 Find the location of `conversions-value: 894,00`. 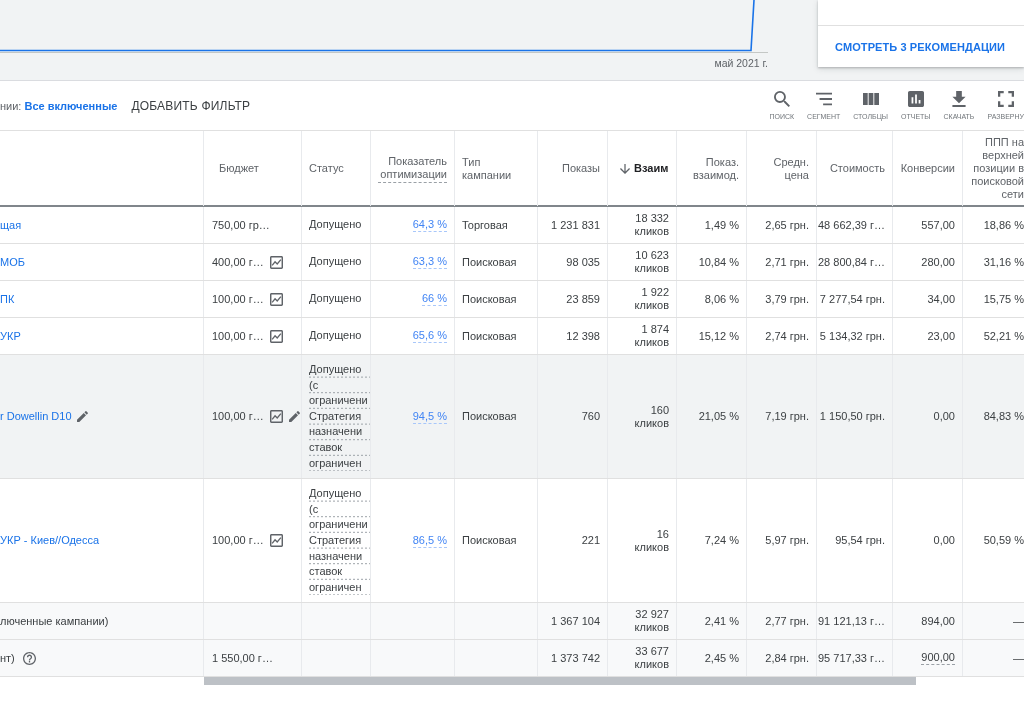

conversions-value: 894,00 is located at coordinates (938, 621).